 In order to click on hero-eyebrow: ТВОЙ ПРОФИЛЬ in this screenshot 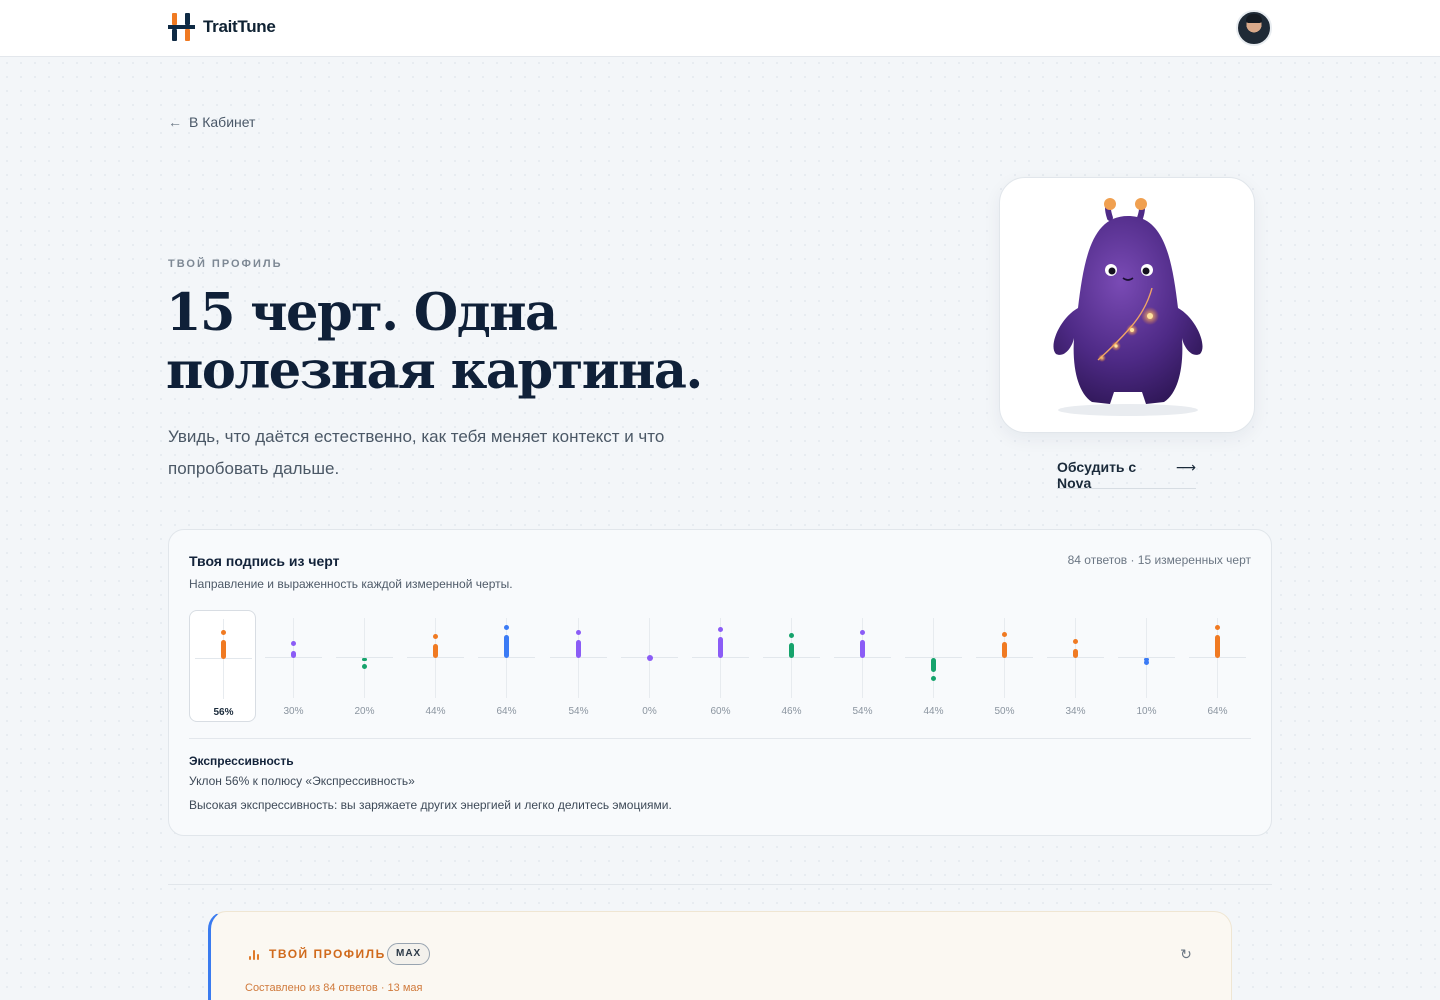, I will do `click(225, 264)`.